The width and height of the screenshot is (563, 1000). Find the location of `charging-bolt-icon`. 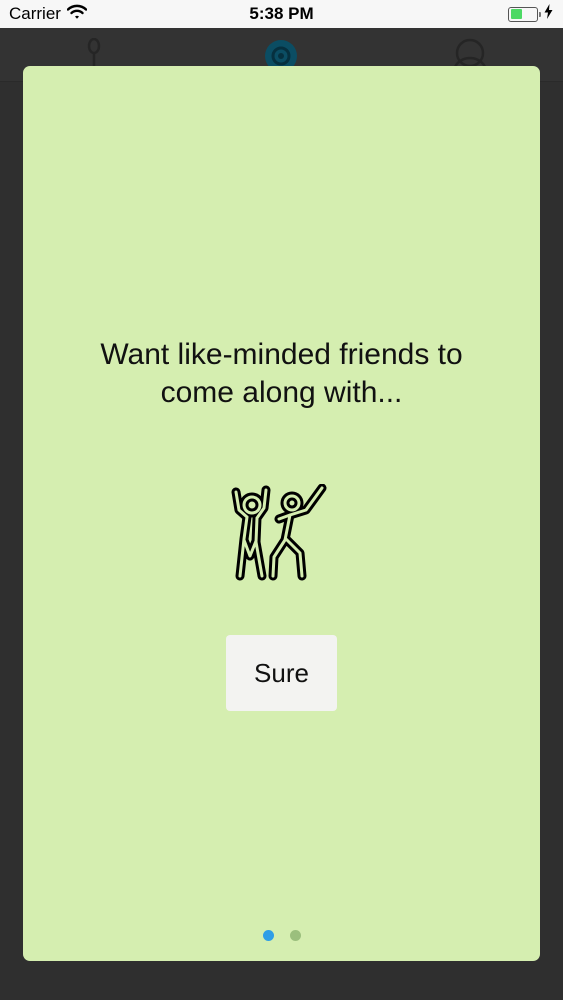

charging-bolt-icon is located at coordinates (548, 14).